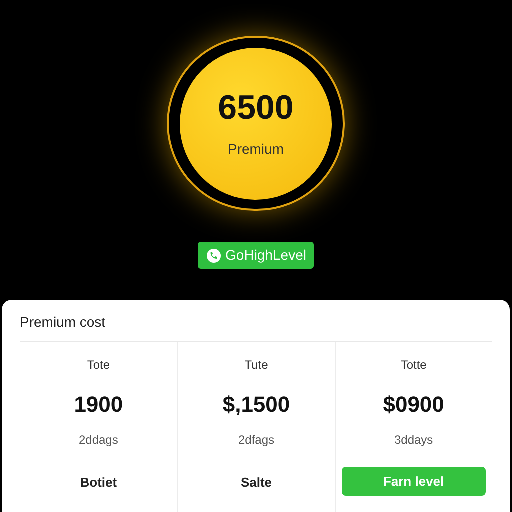 This screenshot has width=512, height=512. Describe the element at coordinates (63, 322) in the screenshot. I see `card-title: Premium cost` at that location.